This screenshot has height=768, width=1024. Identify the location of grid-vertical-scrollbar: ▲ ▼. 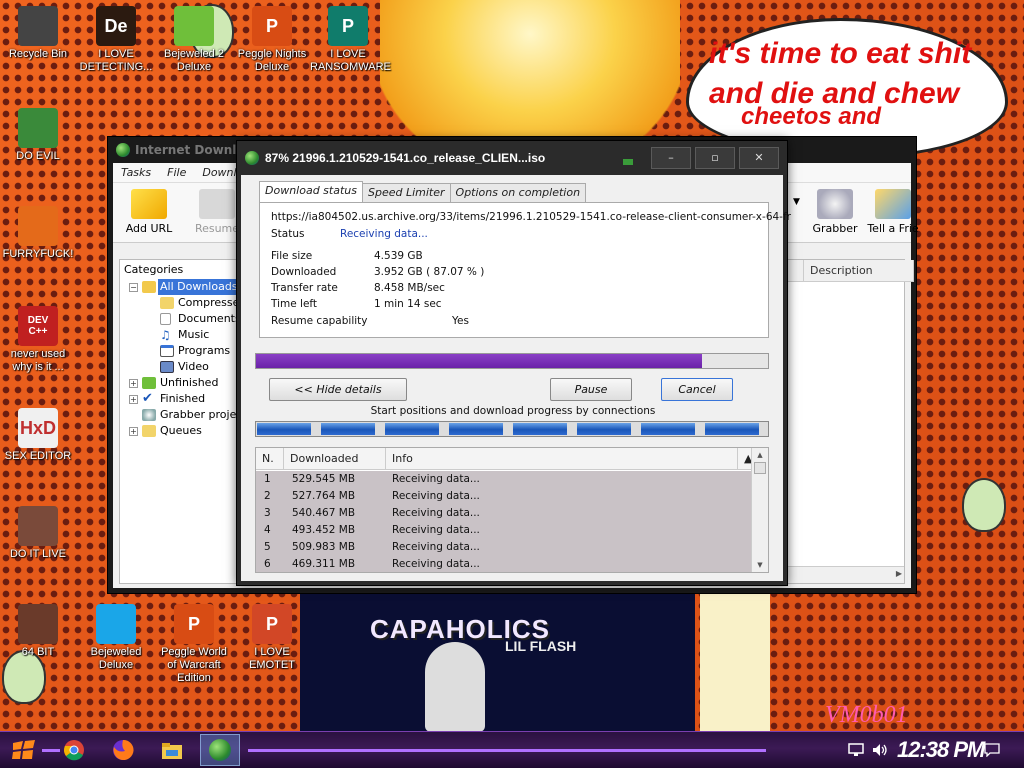
(759, 510).